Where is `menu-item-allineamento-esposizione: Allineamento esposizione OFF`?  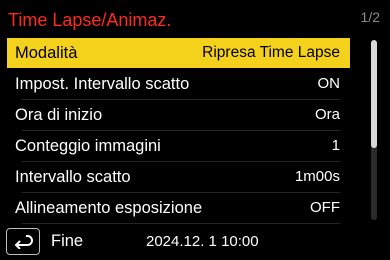
menu-item-allineamento-esposizione: Allineamento esposizione OFF is located at coordinates (178, 208).